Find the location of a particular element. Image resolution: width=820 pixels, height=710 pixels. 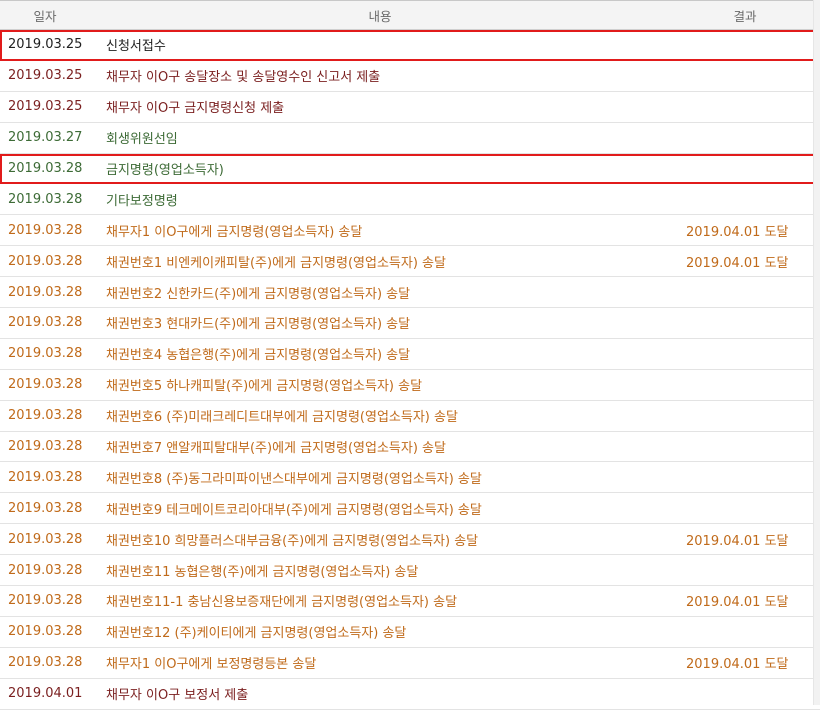

row-content: 채권번호6 (주)미래크레디트대부에게 금지명령(영업소득자) 송달 is located at coordinates (282, 418).